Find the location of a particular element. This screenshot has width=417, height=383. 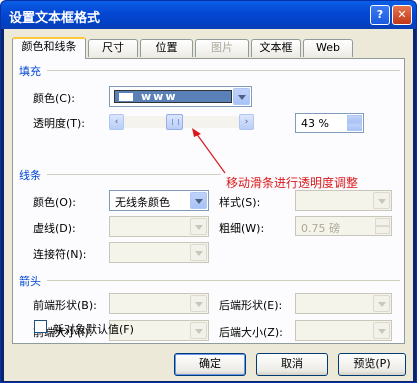

cancel-button: 取消 is located at coordinates (292, 364).